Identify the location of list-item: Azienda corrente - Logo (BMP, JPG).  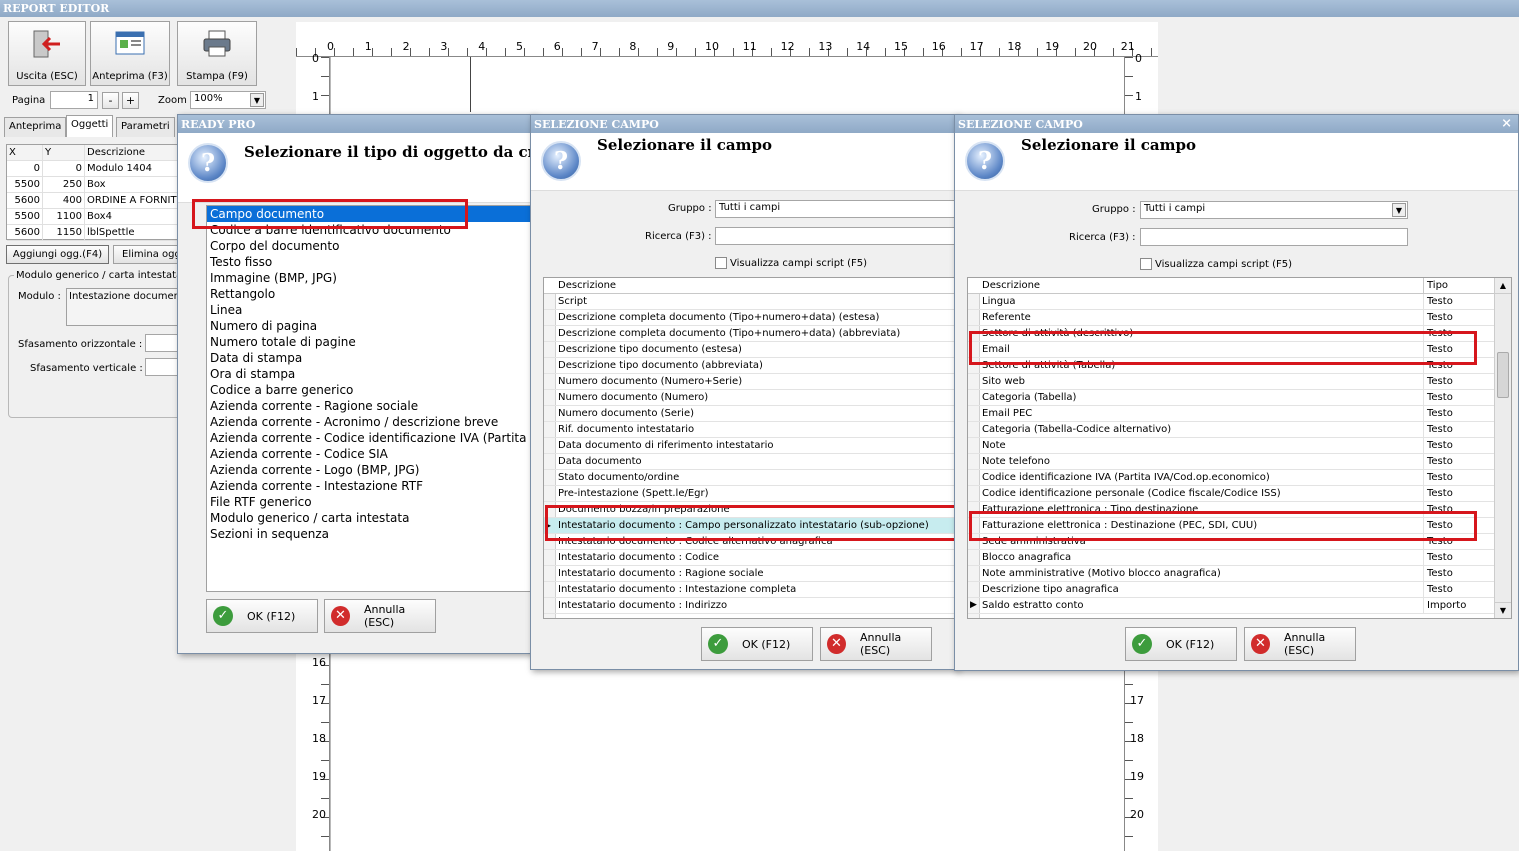
(371, 470).